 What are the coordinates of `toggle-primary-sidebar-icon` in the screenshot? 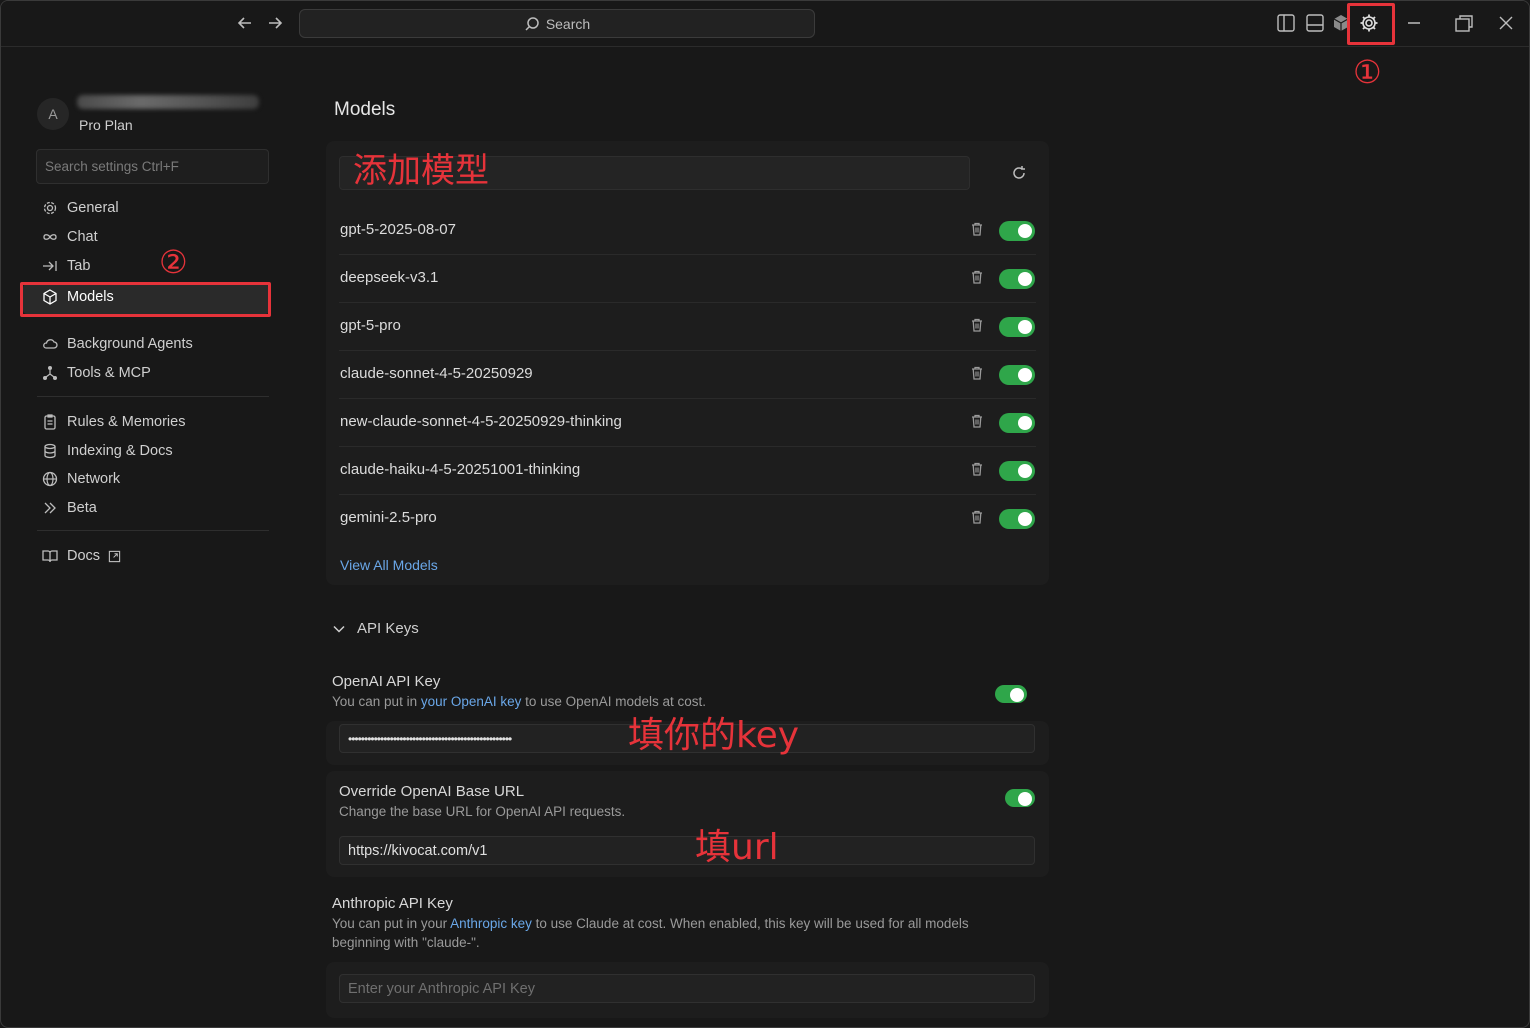 It's located at (1286, 23).